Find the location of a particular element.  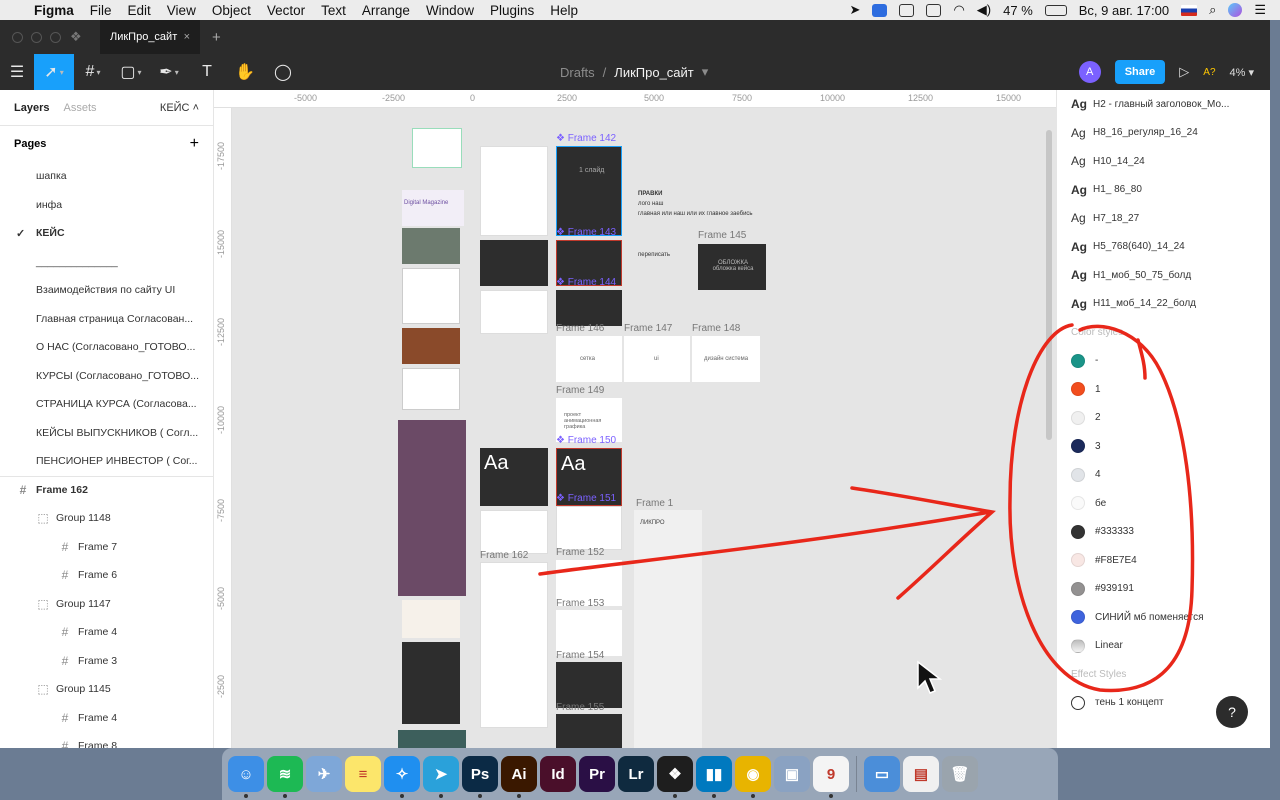

dock-app-figma-icon: ❖ is located at coordinates (675, 777).